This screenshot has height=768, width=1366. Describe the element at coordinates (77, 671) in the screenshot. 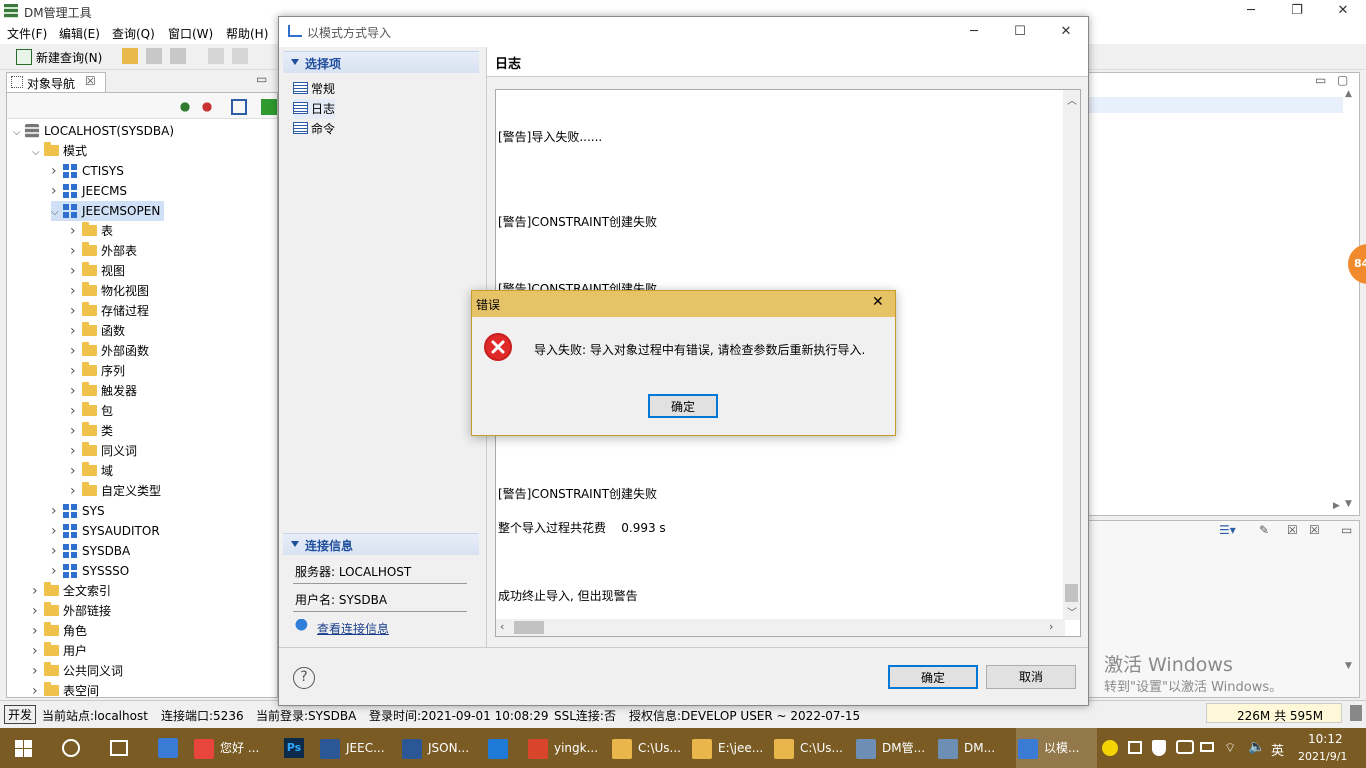

I see `tree-node: › 公共同义词` at that location.